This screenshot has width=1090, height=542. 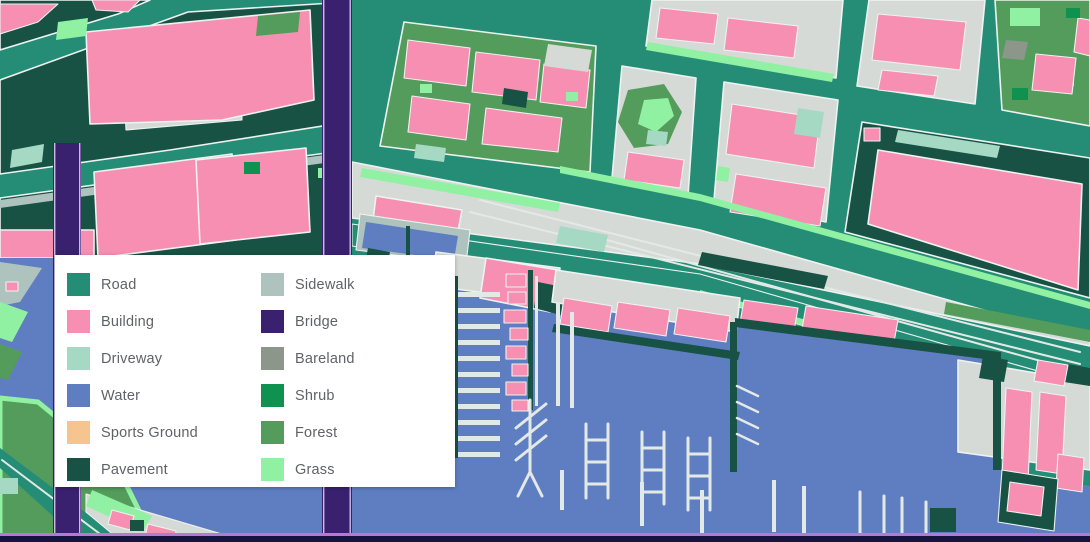 I want to click on road-swatch, so click(x=78, y=284).